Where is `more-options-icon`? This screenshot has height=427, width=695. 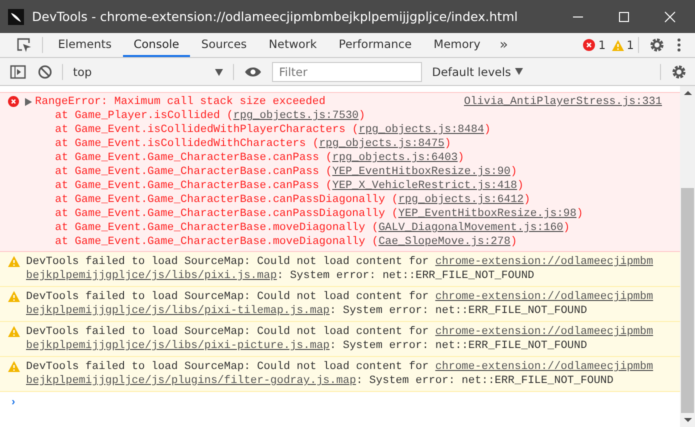
more-options-icon is located at coordinates (679, 45).